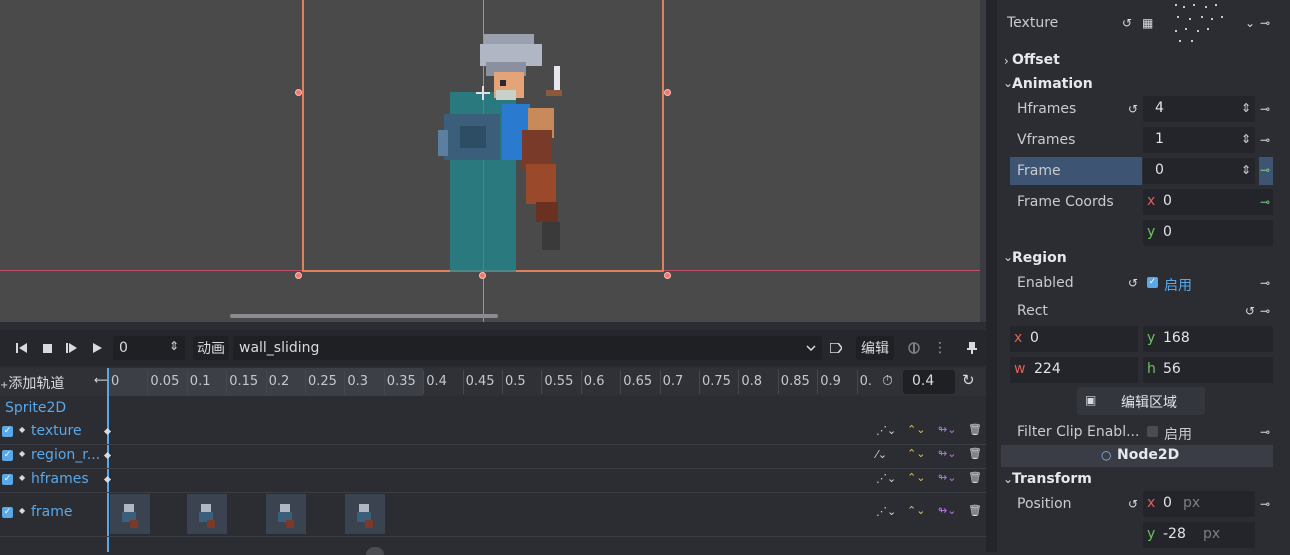  I want to click on resize-handle-bottom, so click(482, 275).